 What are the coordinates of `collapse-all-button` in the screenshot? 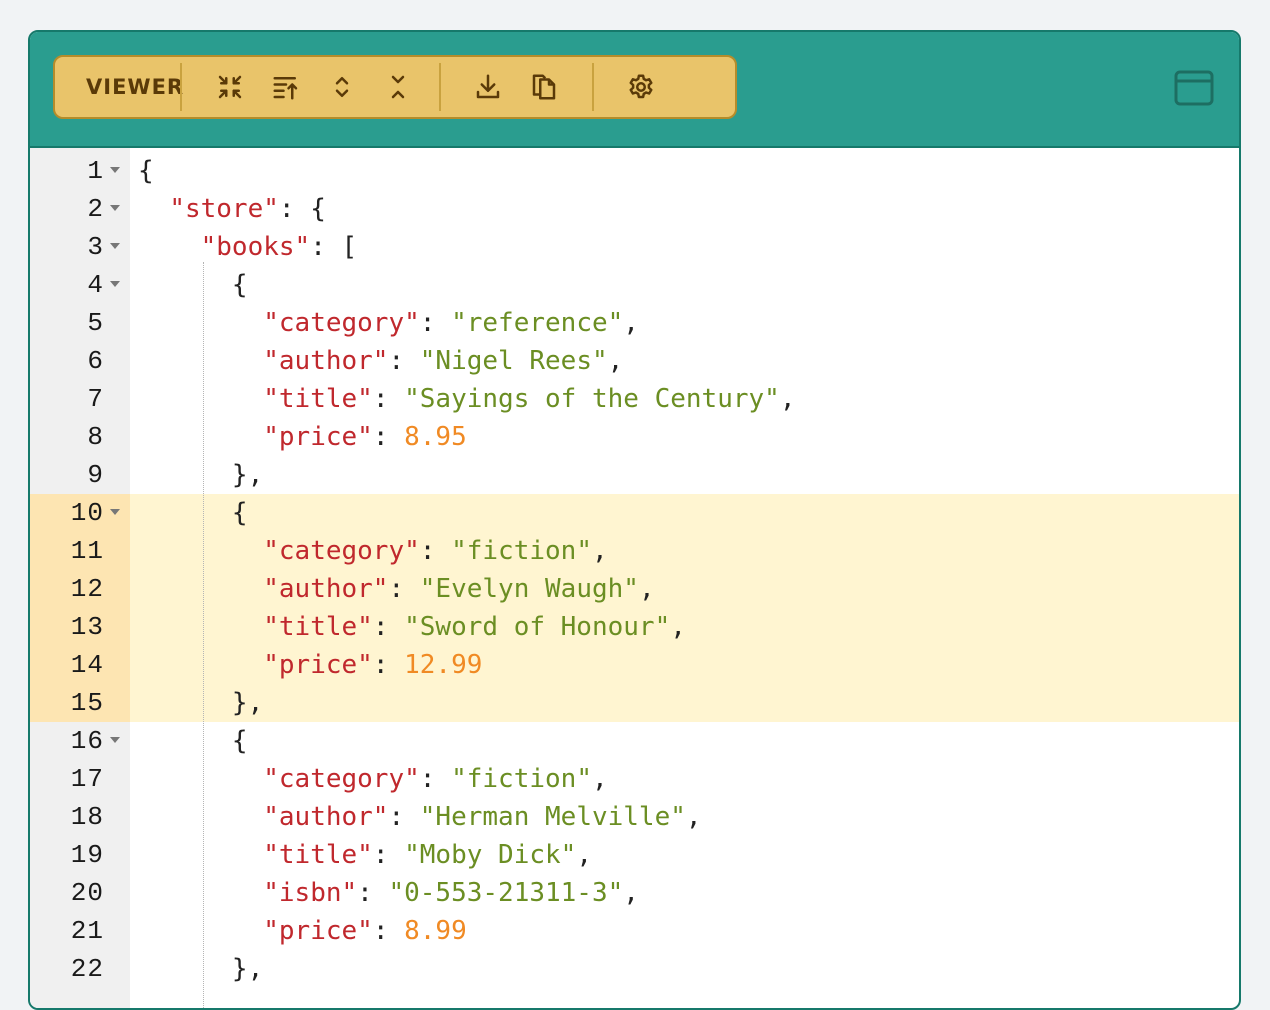 It's located at (230, 87).